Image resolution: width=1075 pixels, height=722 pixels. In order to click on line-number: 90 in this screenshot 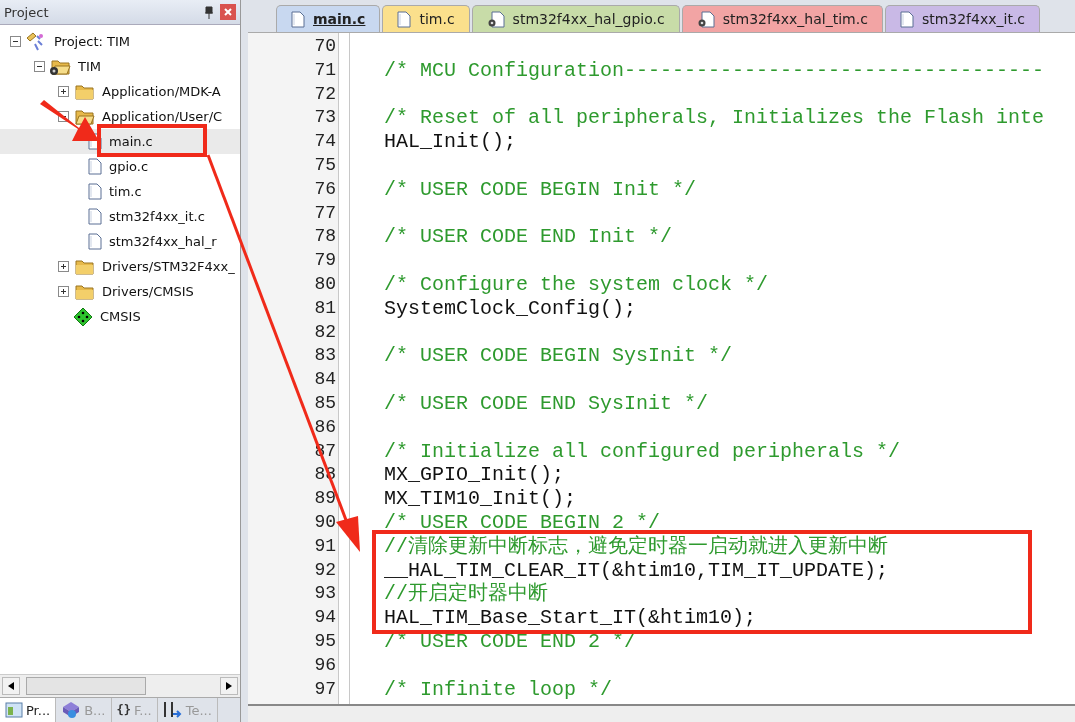, I will do `click(325, 522)`.